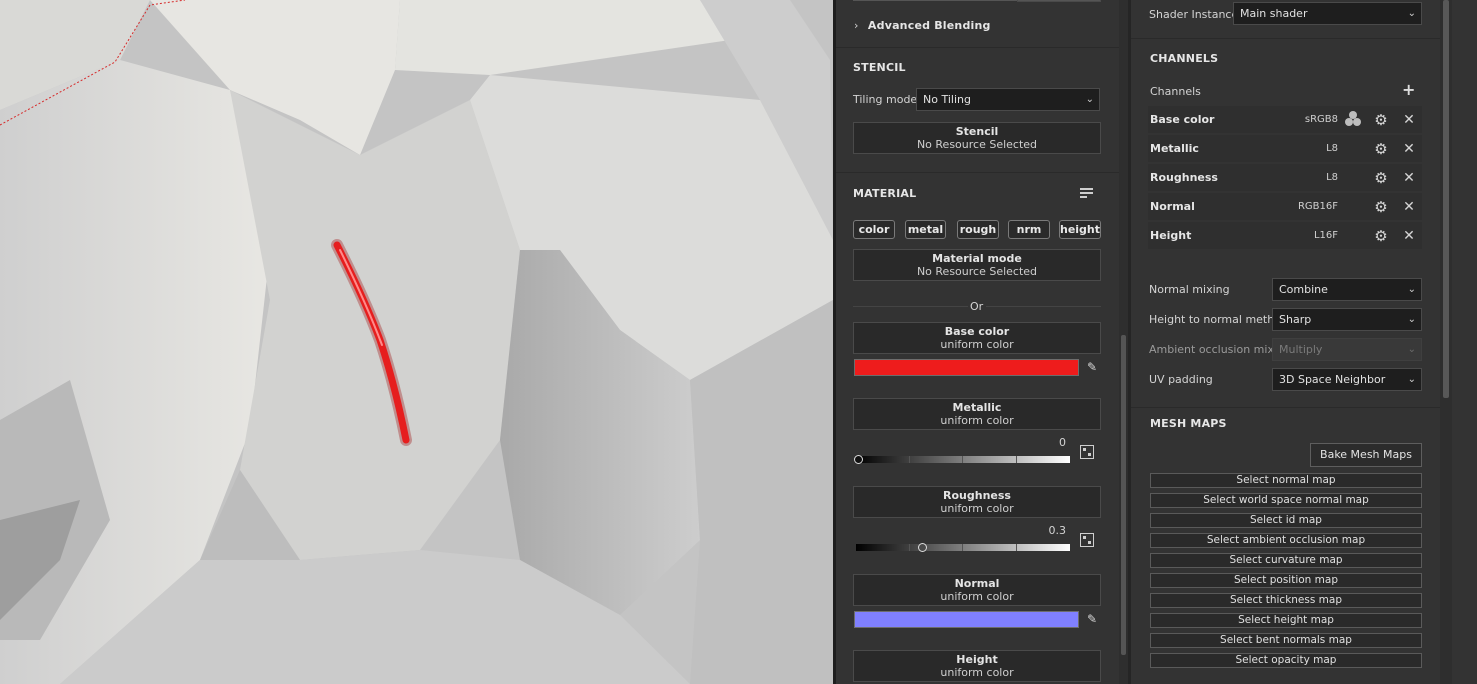 This screenshot has height=684, width=1477. What do you see at coordinates (1286, 640) in the screenshot?
I see `select-bent-normals-map-button: Select bent normals map` at bounding box center [1286, 640].